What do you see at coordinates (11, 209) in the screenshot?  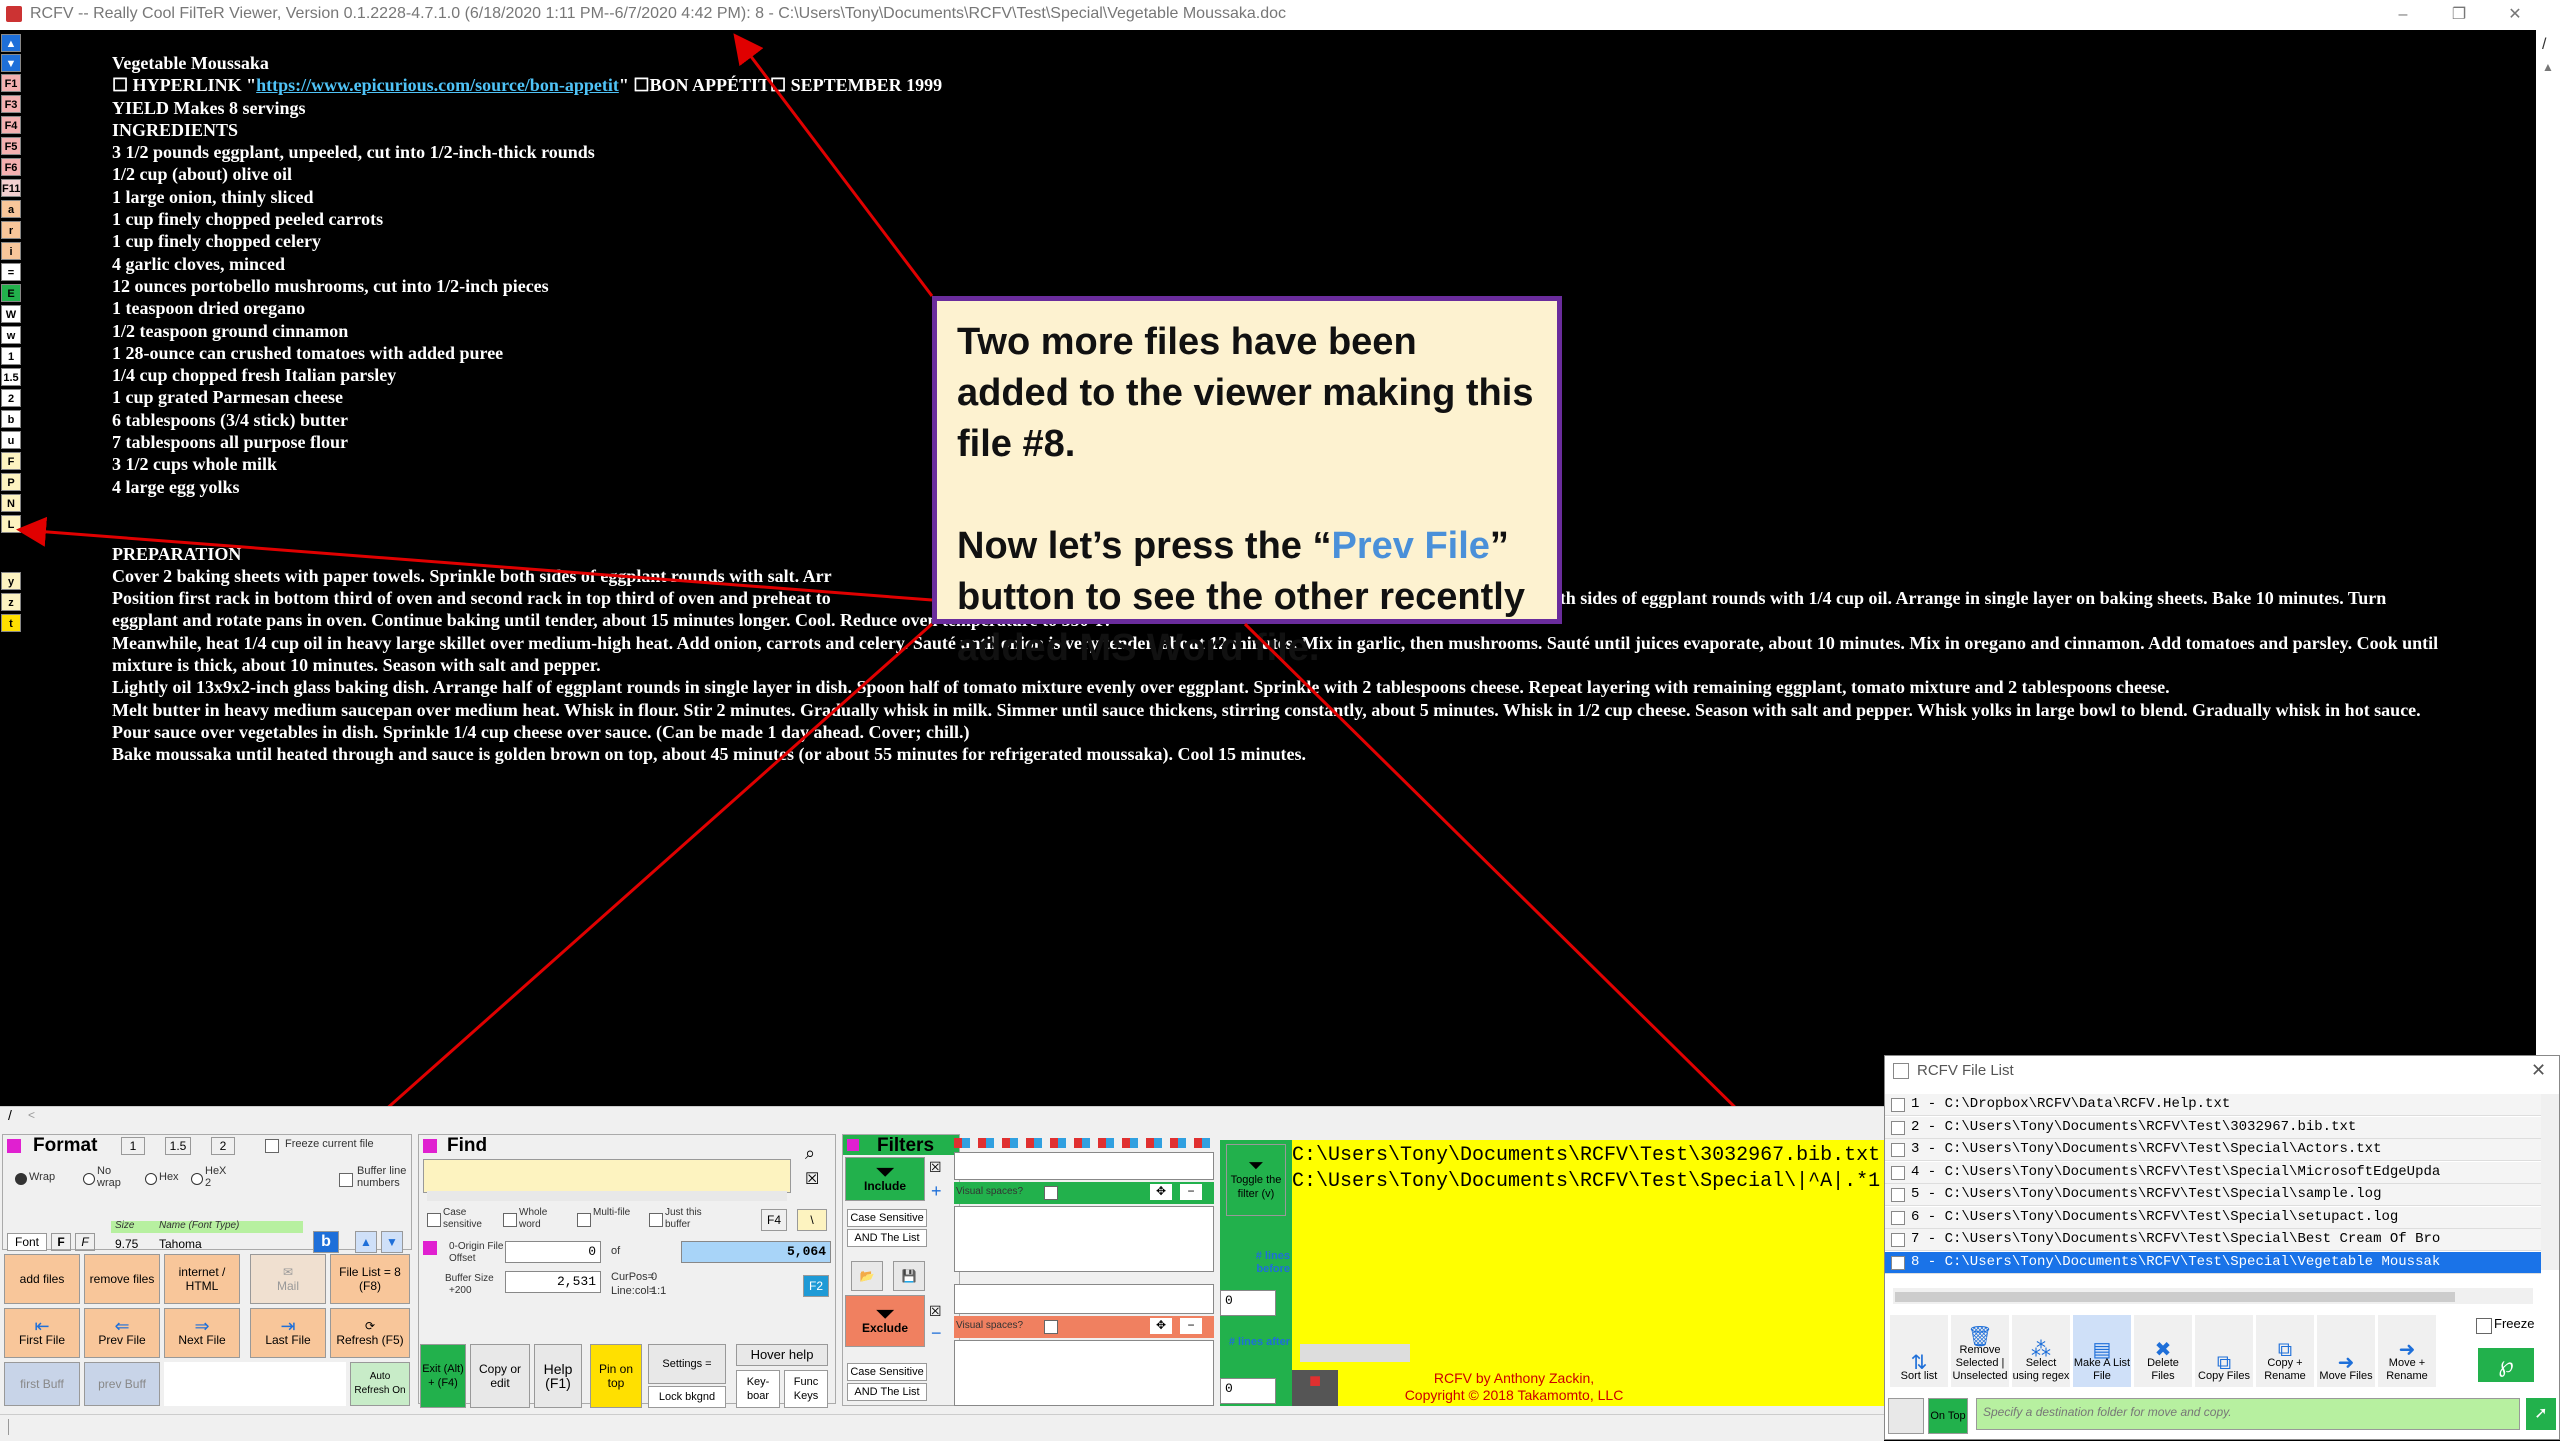 I see `shortcut-a-button: a` at bounding box center [11, 209].